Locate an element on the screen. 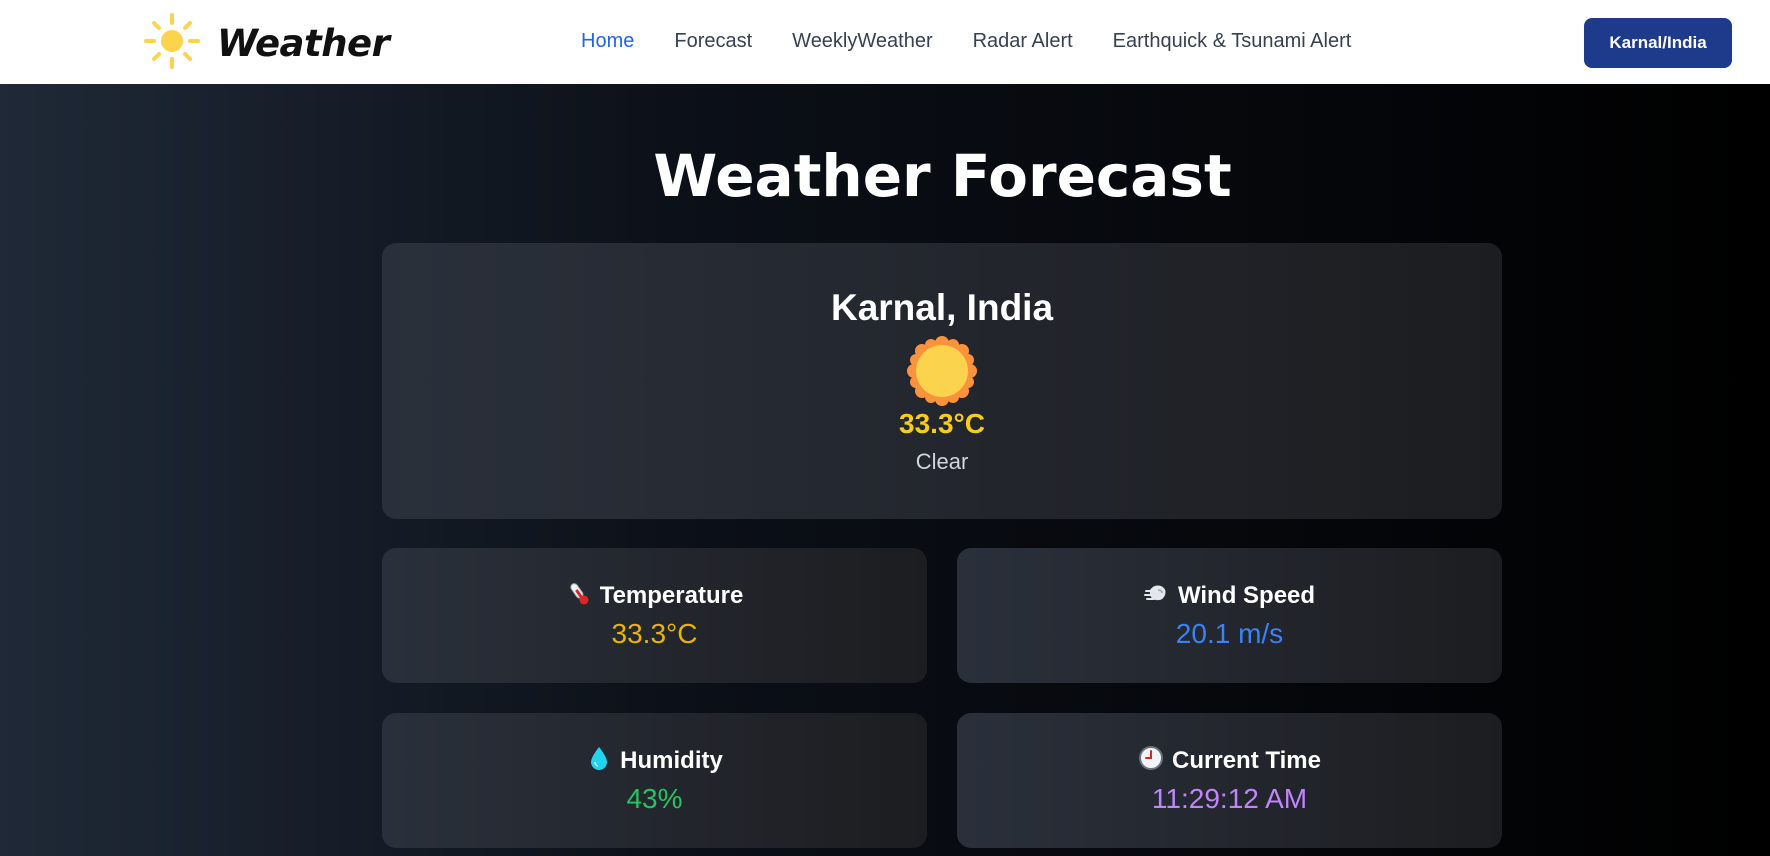 The width and height of the screenshot is (1770, 856). temperature-value: 33.3°C is located at coordinates (654, 633).